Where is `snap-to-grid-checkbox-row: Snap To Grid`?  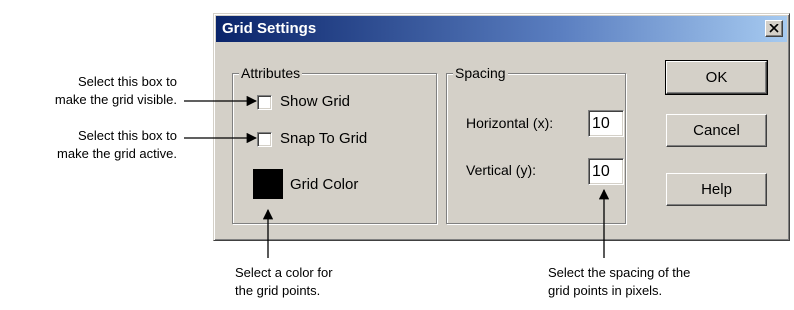 snap-to-grid-checkbox-row: Snap To Grid is located at coordinates (312, 139).